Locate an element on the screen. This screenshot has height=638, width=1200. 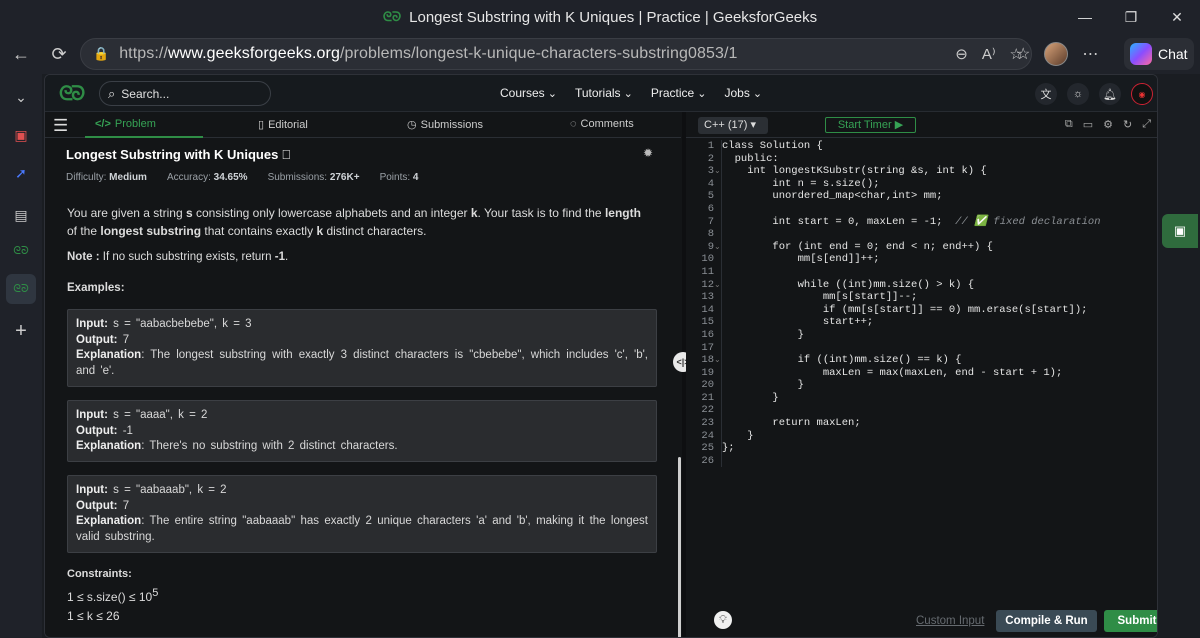
code-line: while ((int)mm.size() > k) { is located at coordinates (848, 284).